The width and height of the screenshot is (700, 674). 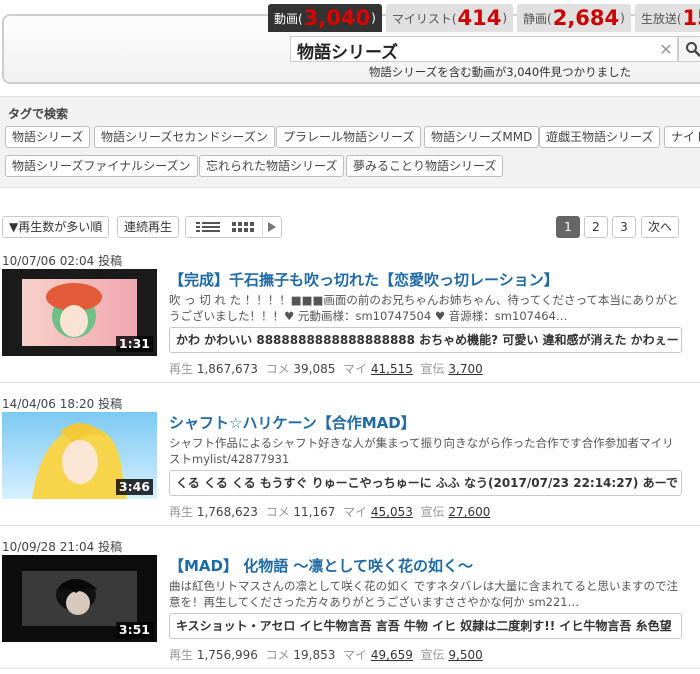 What do you see at coordinates (392, 655) in the screenshot?
I see `mylist-count-link: 49,659` at bounding box center [392, 655].